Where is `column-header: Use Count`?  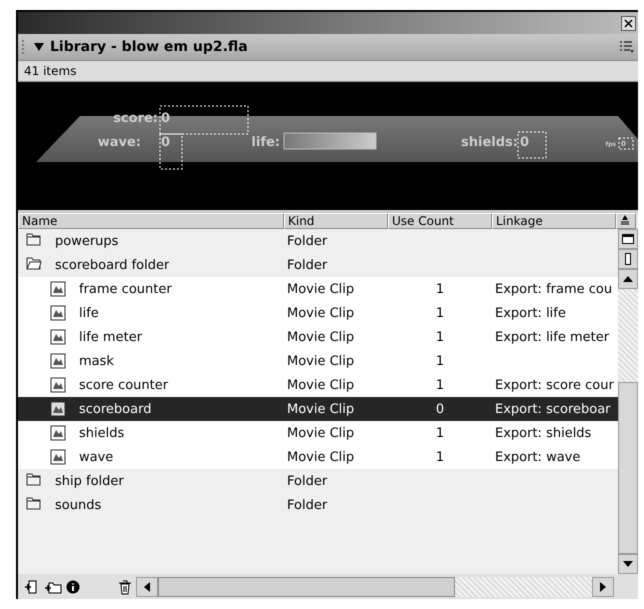 column-header: Use Count is located at coordinates (440, 221).